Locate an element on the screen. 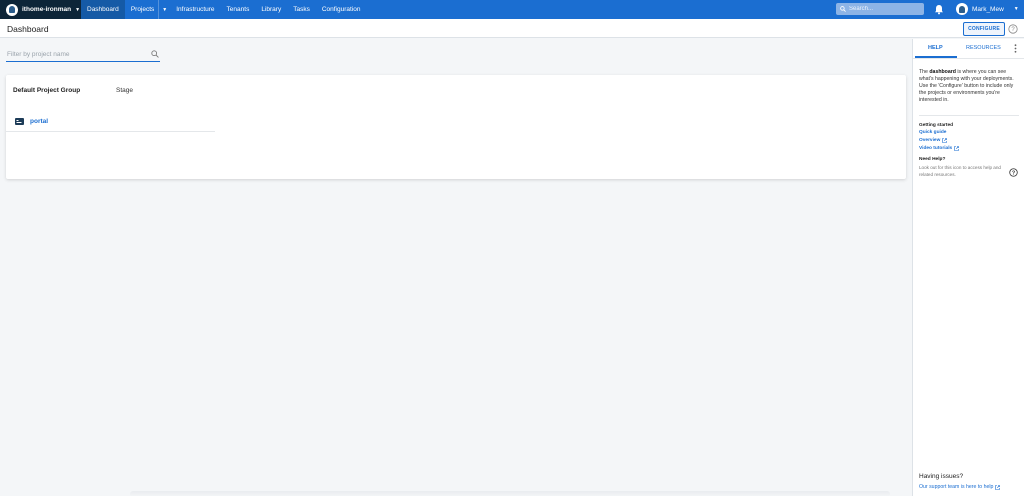 This screenshot has width=1024, height=496. video-tutorials-link: Video tutorials is located at coordinates (939, 148).